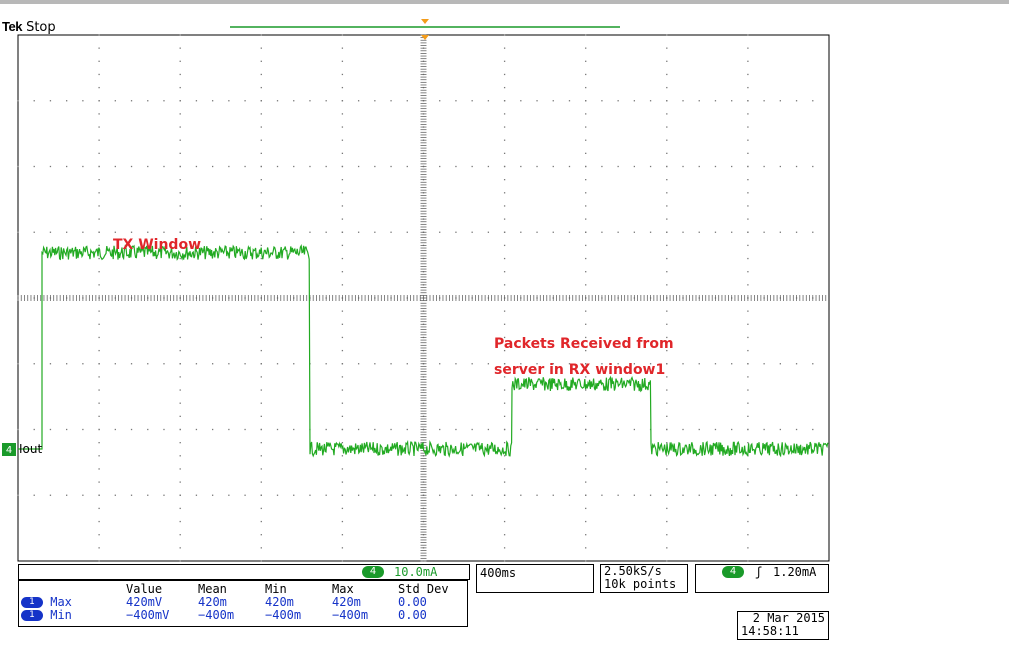 This screenshot has width=1009, height=645. I want to click on timebase-readout: 400ms, so click(535, 578).